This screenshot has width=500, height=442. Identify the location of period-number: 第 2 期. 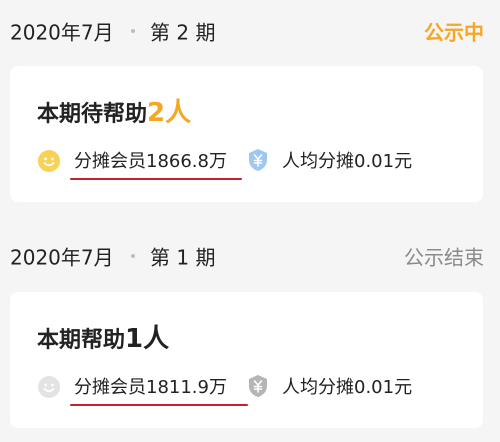
(183, 32).